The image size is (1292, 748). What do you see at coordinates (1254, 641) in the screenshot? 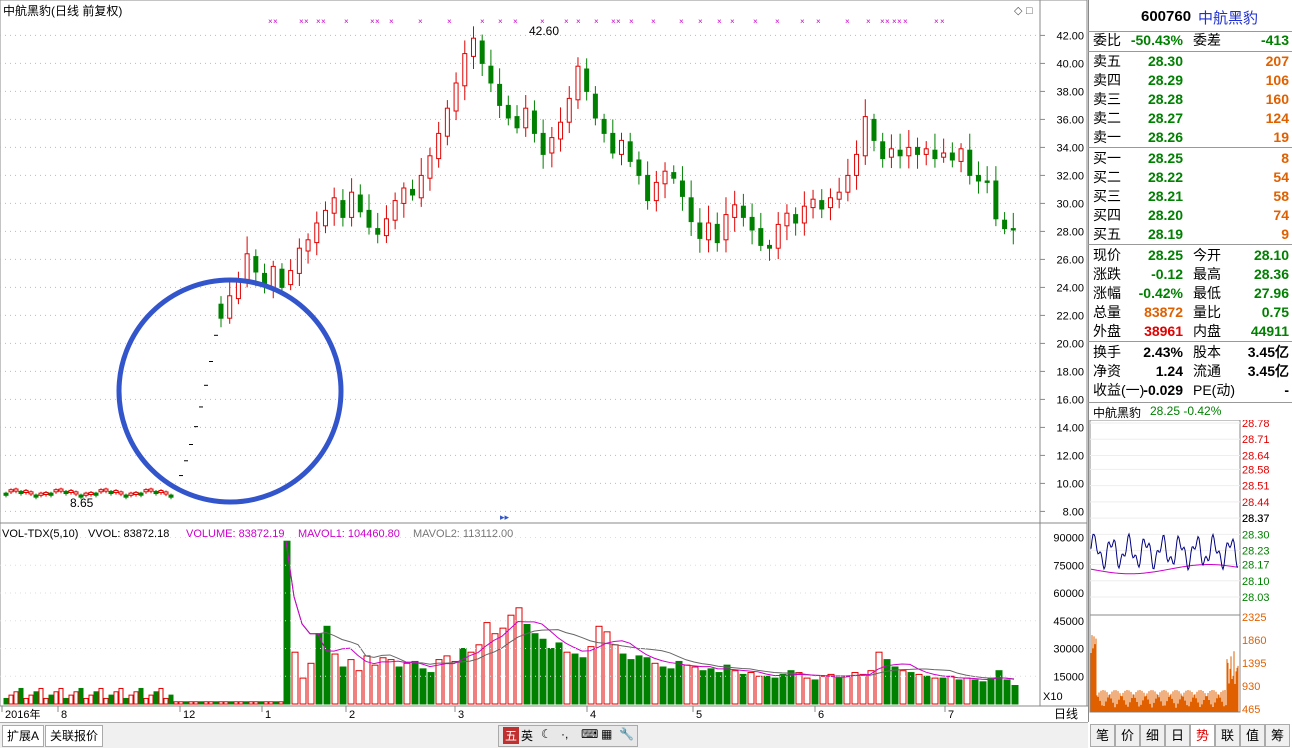
I see `mini-vol-label: 1860` at bounding box center [1254, 641].